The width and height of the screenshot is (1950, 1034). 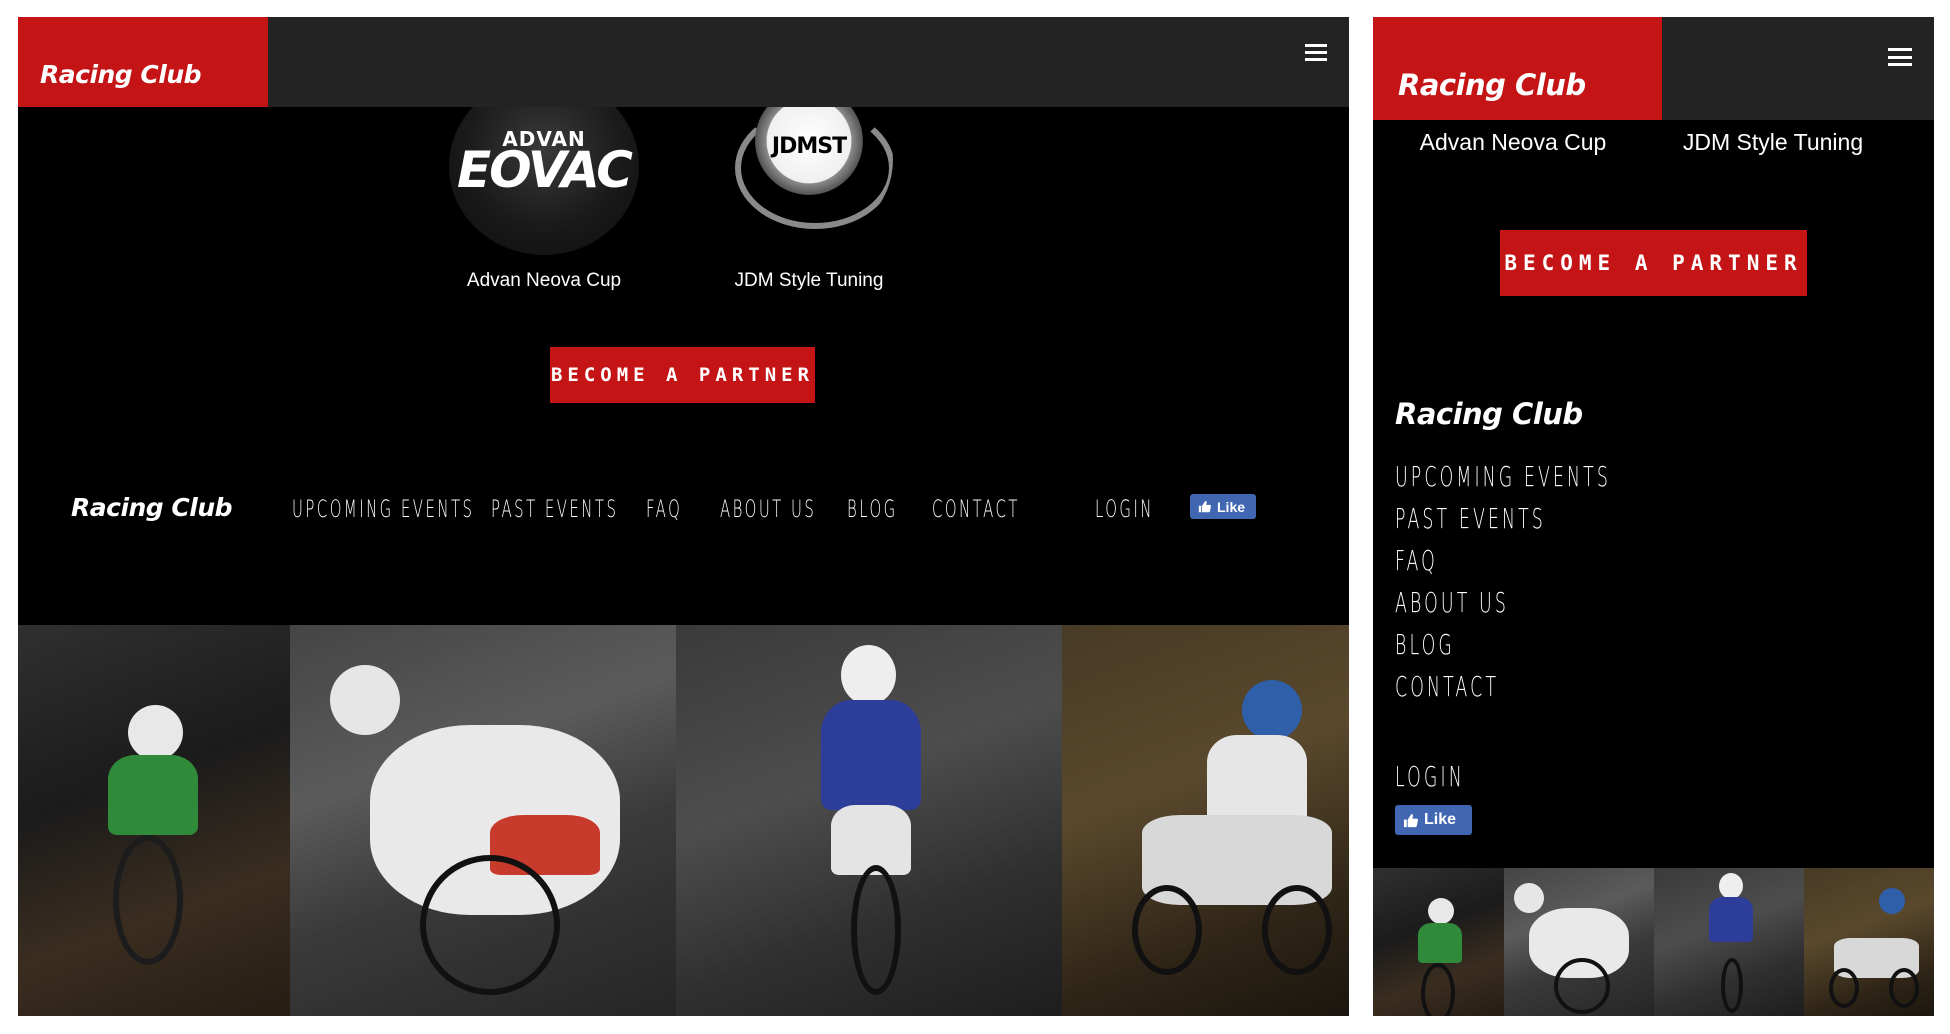 I want to click on logo-text: JDMST, so click(x=809, y=146).